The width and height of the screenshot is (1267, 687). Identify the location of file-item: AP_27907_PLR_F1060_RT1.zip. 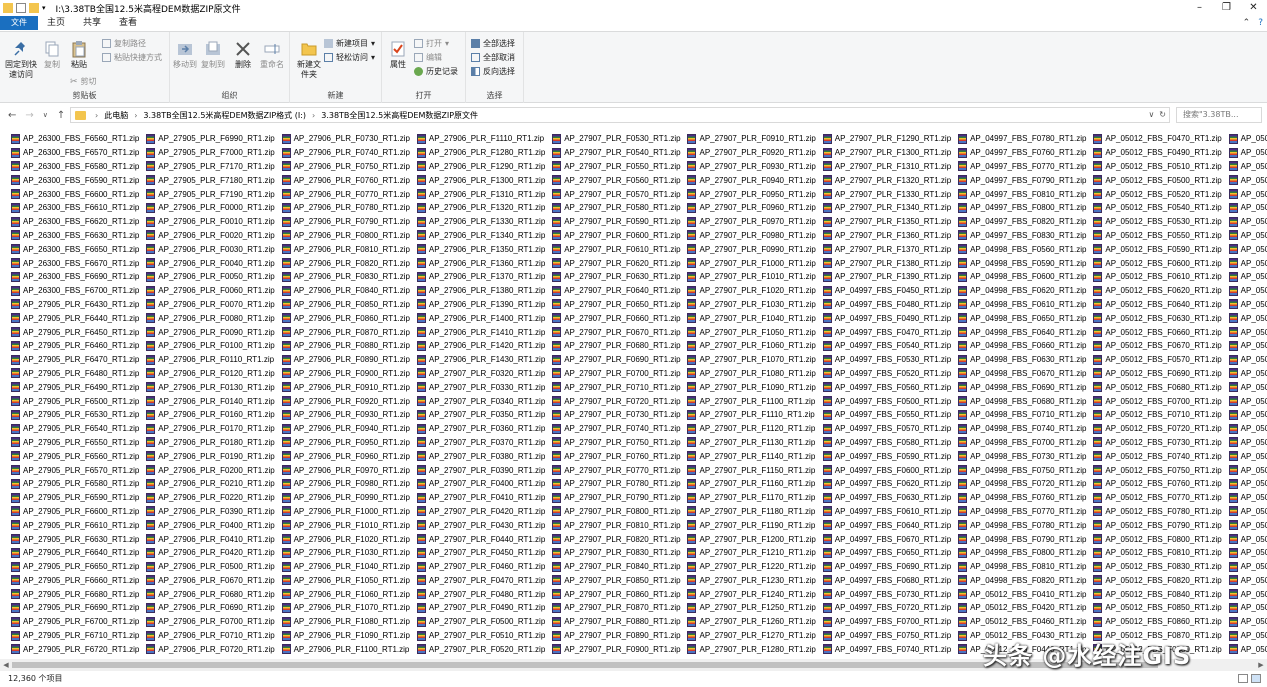
(754, 346).